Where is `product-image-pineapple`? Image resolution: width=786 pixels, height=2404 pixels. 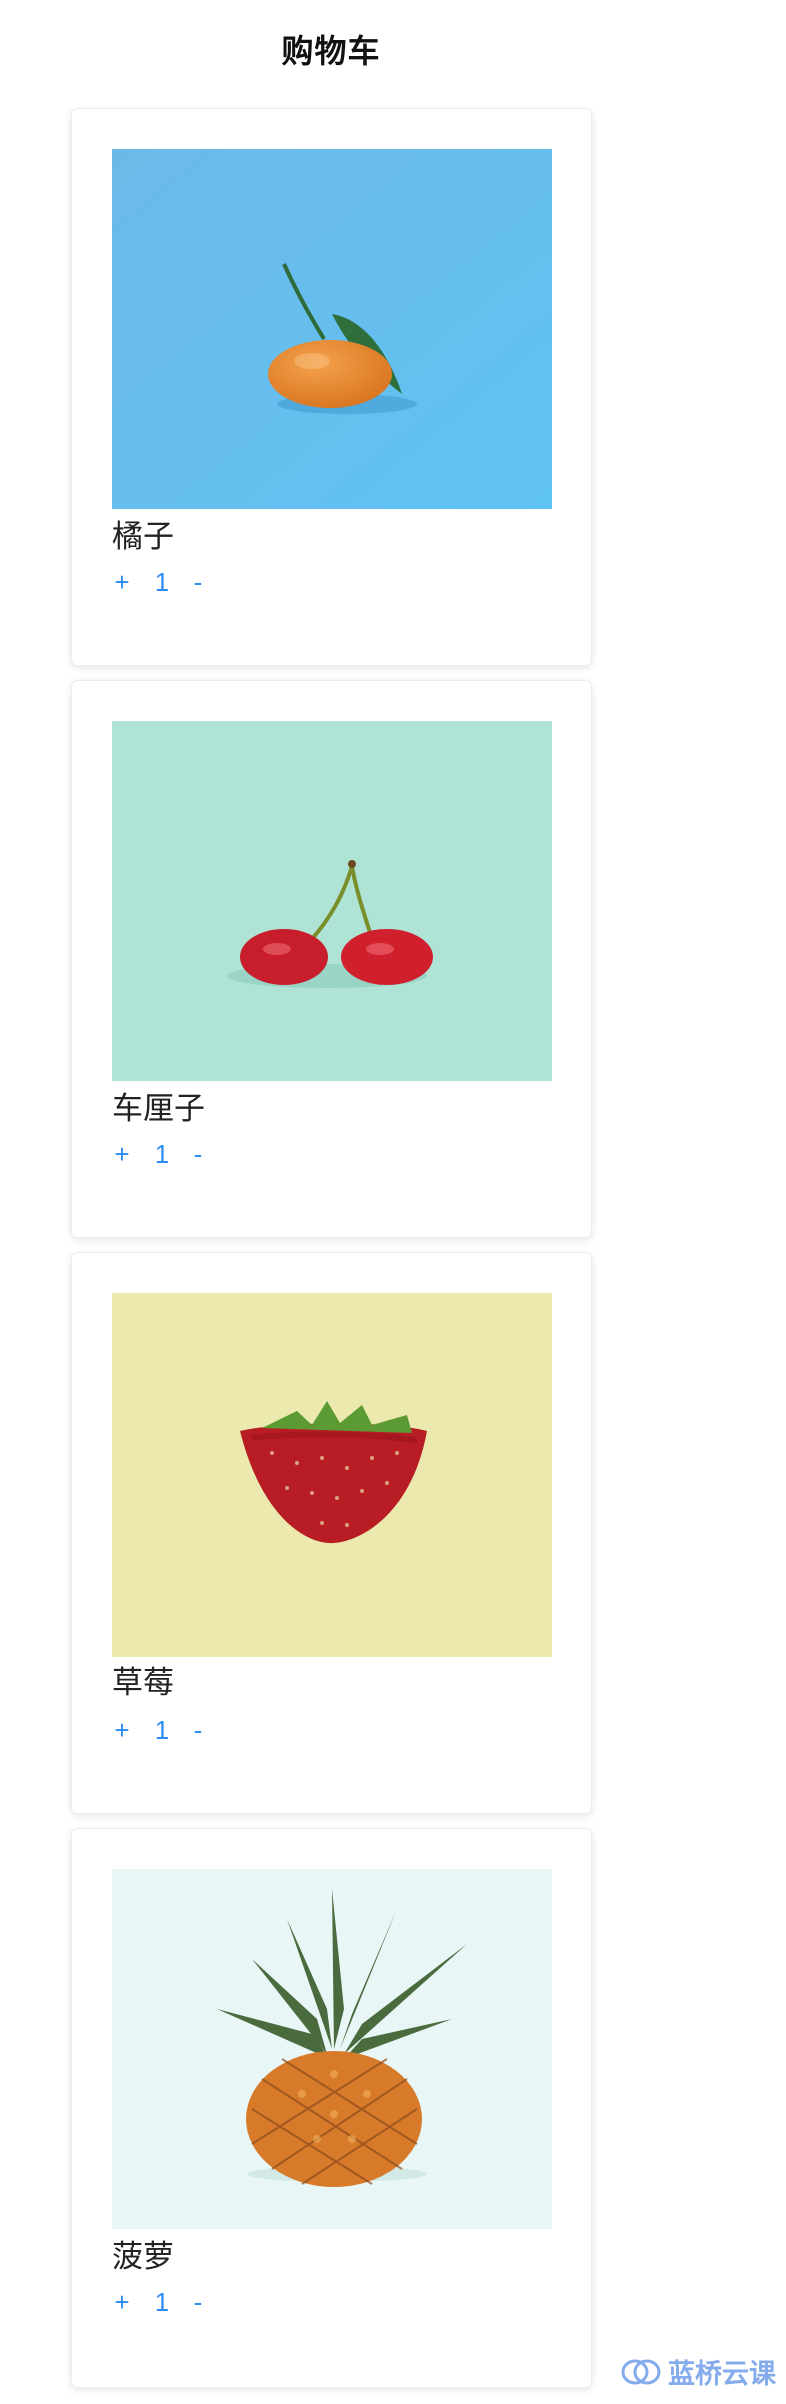
product-image-pineapple is located at coordinates (332, 2049).